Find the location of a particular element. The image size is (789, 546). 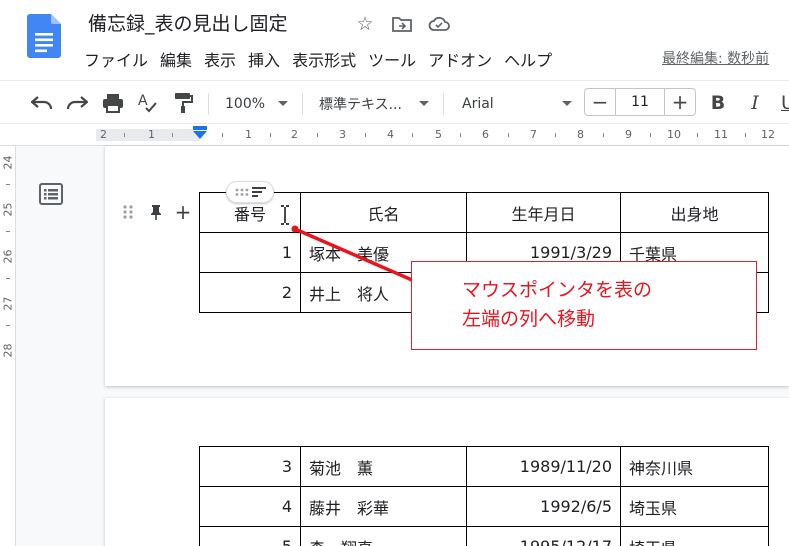

table-cell: 1995/12/17 is located at coordinates (543, 536).